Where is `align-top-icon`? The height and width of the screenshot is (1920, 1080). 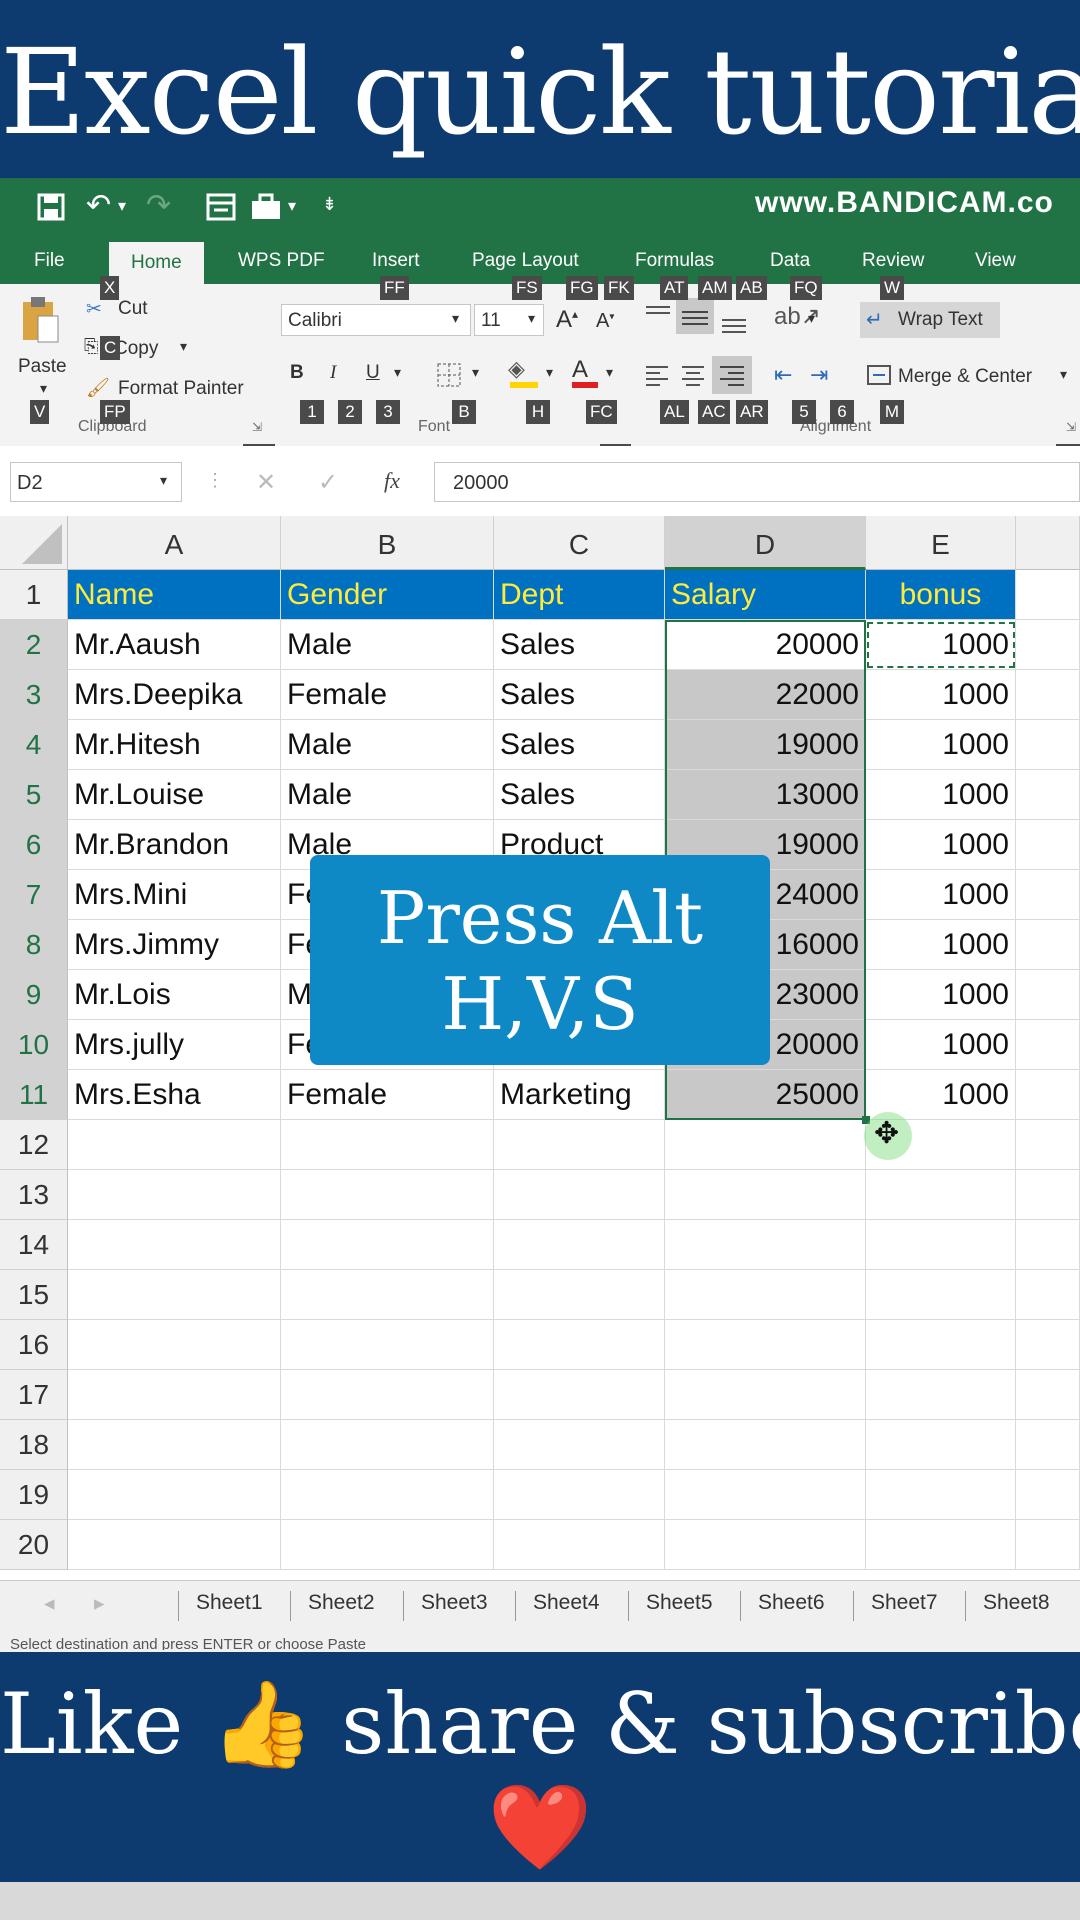
align-top-icon is located at coordinates (658, 314).